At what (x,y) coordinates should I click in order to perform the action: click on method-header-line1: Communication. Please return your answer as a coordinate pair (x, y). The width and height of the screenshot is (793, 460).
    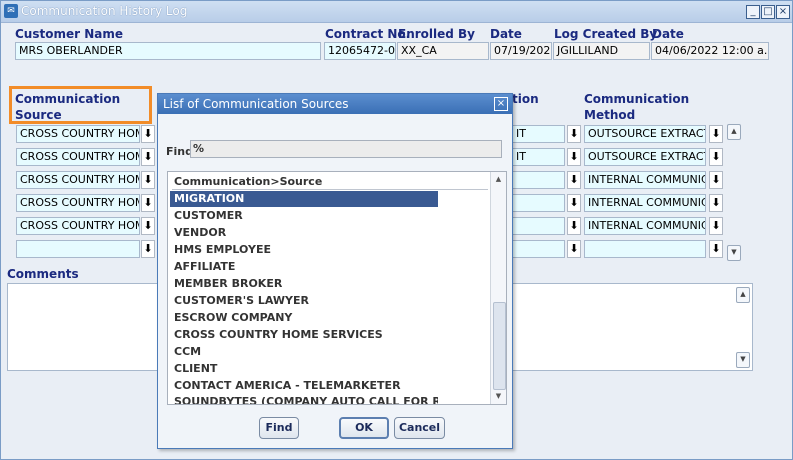
    Looking at the image, I should click on (637, 99).